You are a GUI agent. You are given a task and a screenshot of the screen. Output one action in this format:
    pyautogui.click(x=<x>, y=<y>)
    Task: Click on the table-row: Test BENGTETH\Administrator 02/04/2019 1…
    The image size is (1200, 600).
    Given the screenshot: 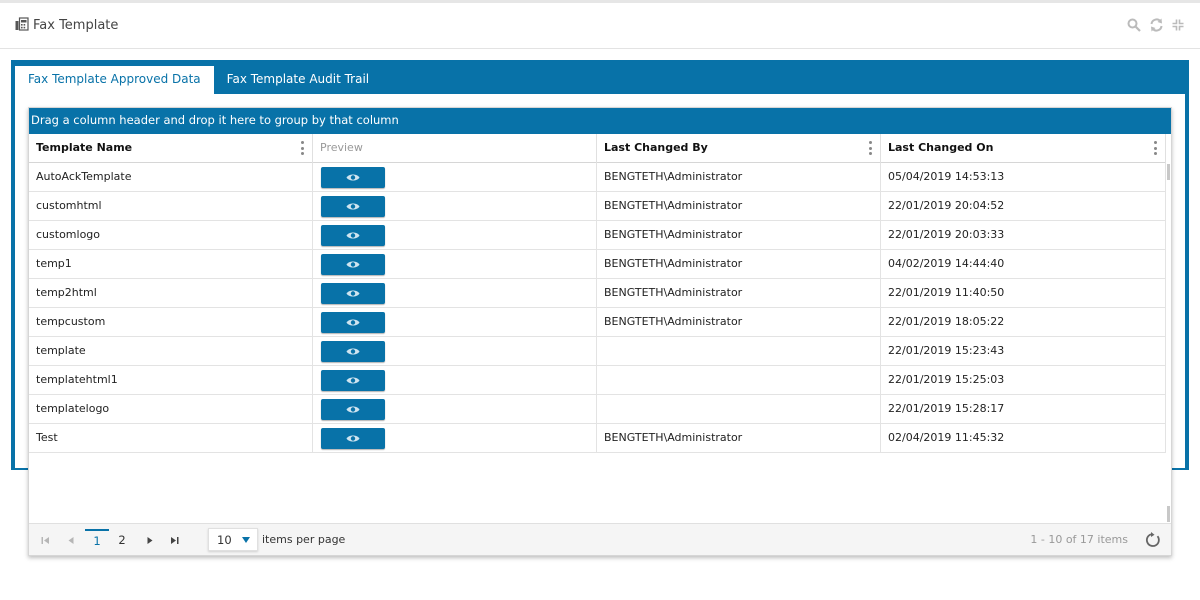 What is the action you would take?
    pyautogui.click(x=597, y=438)
    